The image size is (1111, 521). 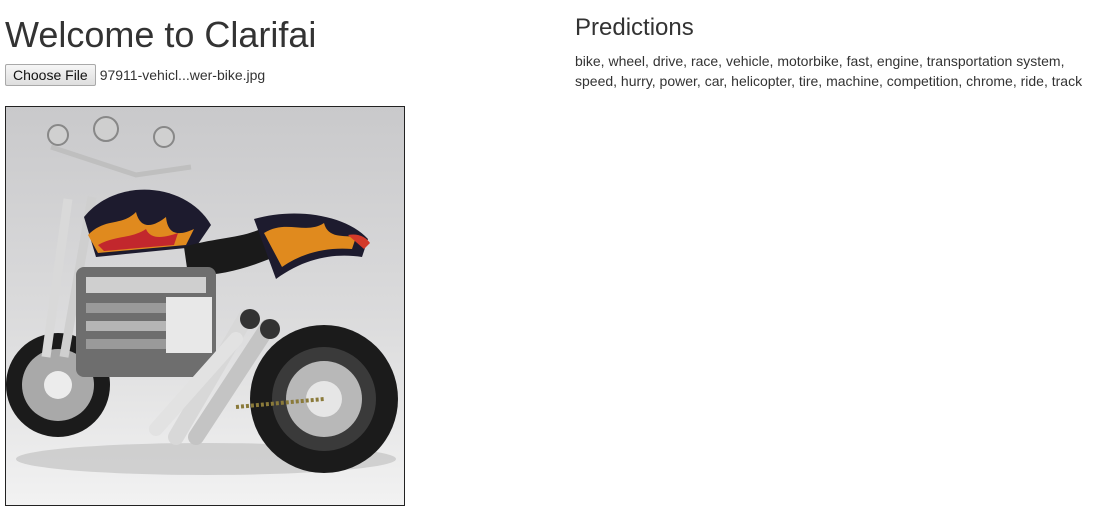 What do you see at coordinates (634, 27) in the screenshot?
I see `predictions-heading: Predictions` at bounding box center [634, 27].